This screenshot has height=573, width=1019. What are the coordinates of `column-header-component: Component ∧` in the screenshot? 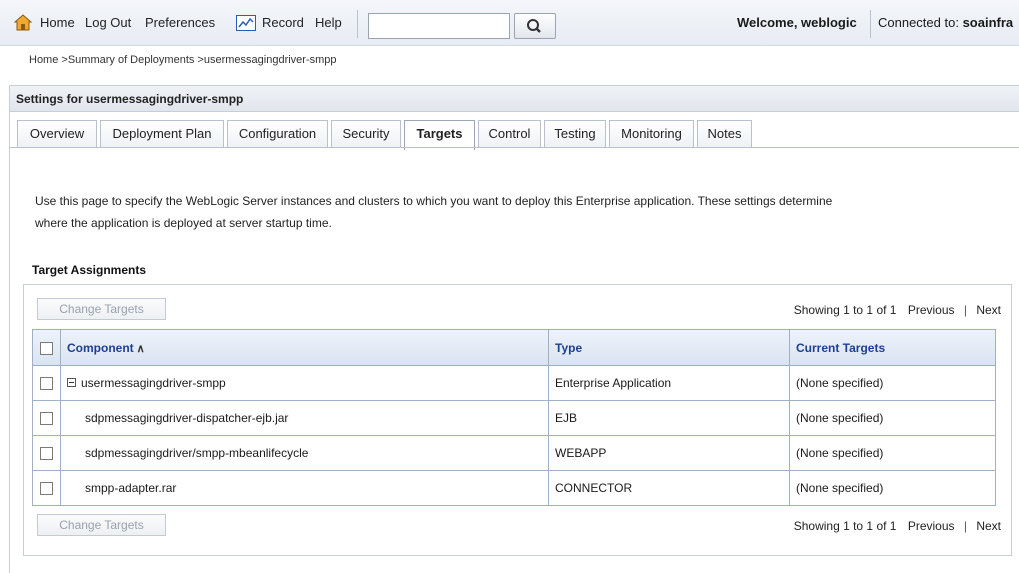 It's located at (304, 347).